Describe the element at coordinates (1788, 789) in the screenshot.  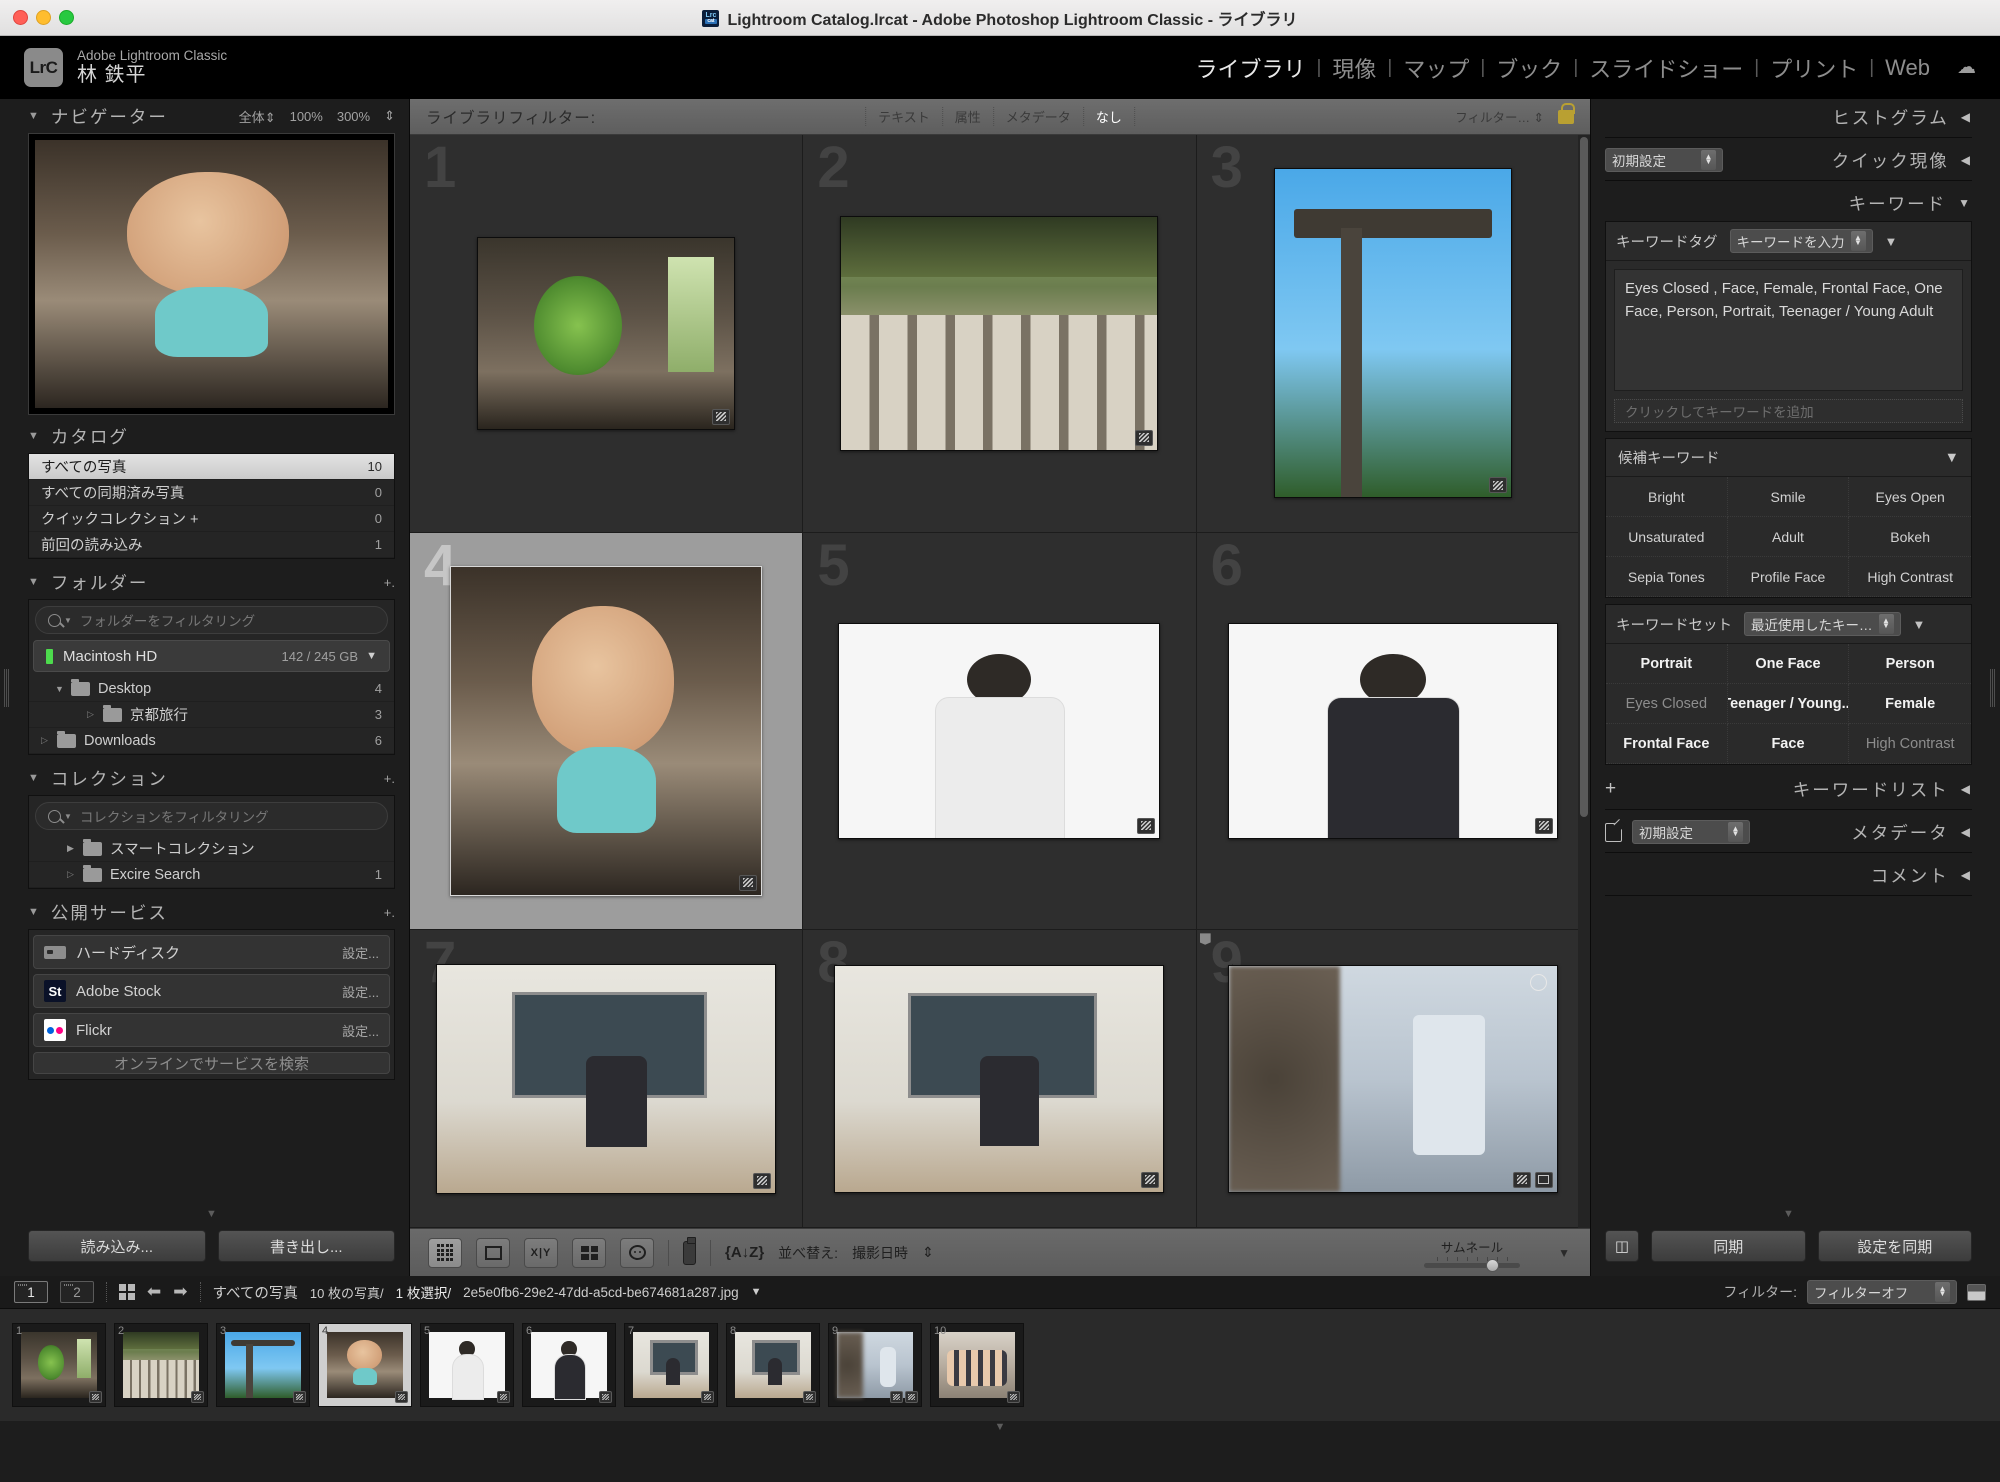
I see `keyword-list-header: + キーワードリスト ◀` at that location.